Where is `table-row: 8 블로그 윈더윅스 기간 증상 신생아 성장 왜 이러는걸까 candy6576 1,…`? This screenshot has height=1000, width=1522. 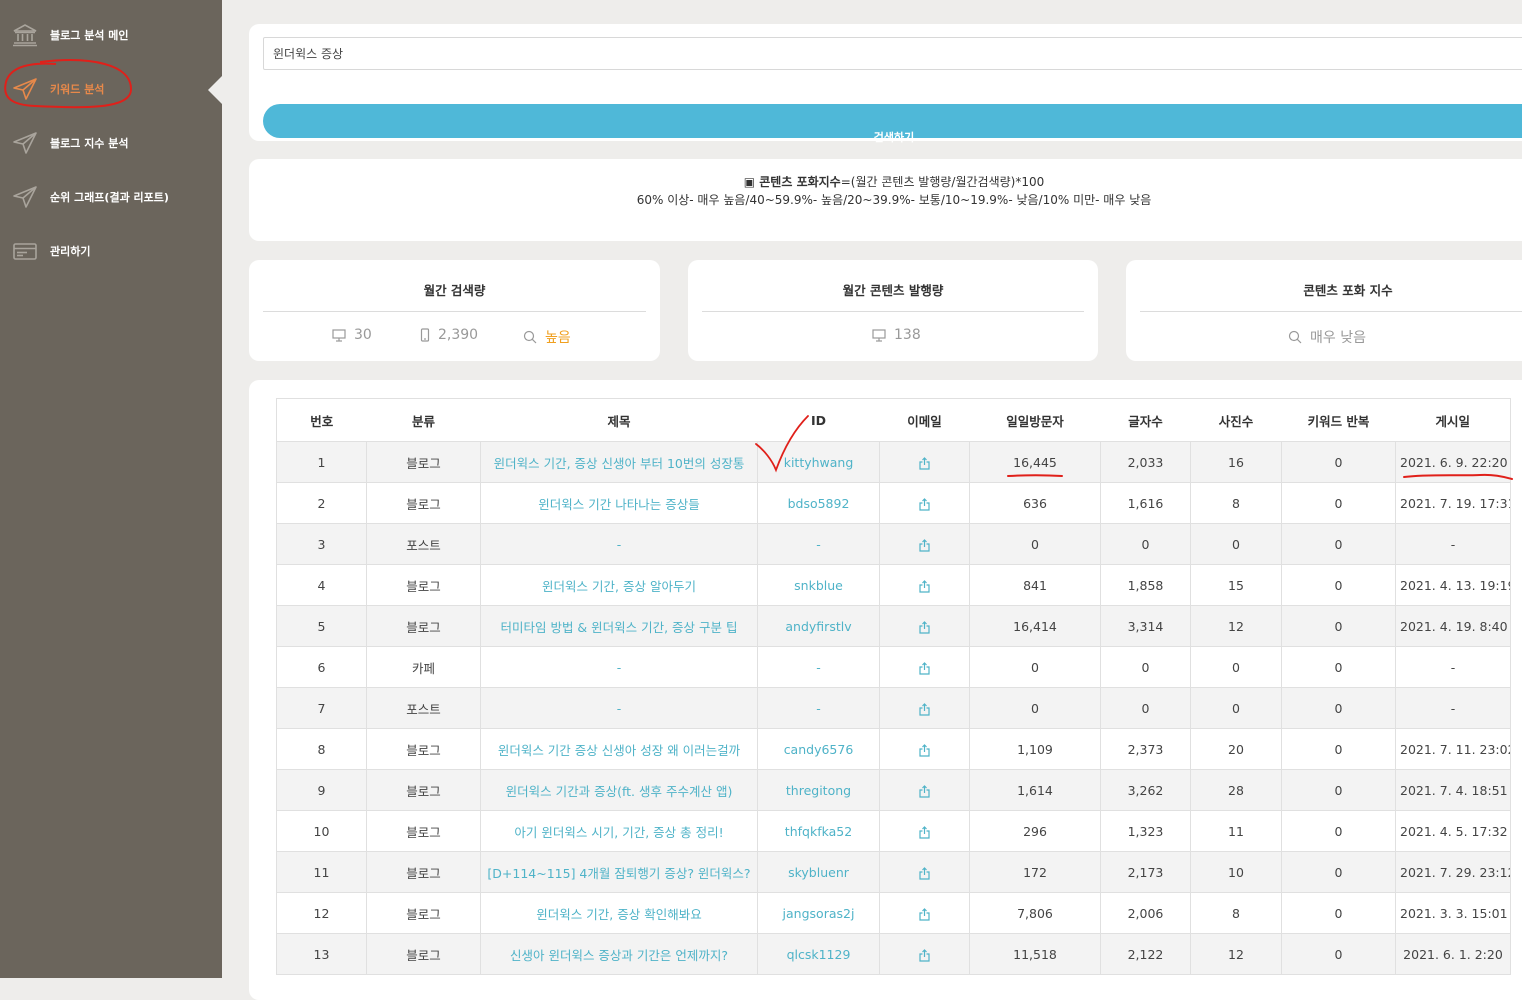 table-row: 8 블로그 윈더윅스 기간 증상 신생아 성장 왜 이러는걸까 candy6576 1,… is located at coordinates (893, 749).